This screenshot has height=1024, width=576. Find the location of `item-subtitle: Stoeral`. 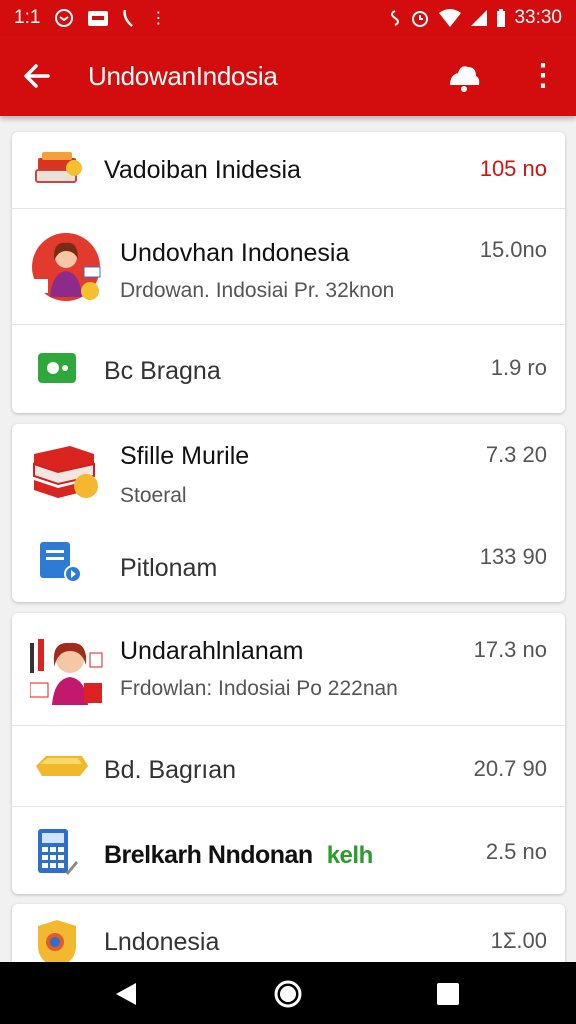

item-subtitle: Stoeral is located at coordinates (153, 495).